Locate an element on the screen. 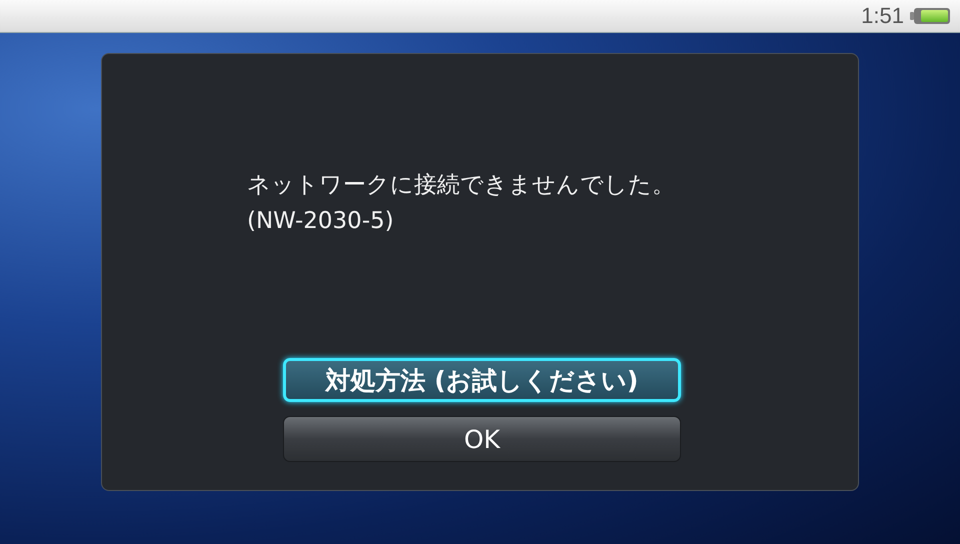 This screenshot has width=960, height=544. clock-time: 1:51 is located at coordinates (882, 16).